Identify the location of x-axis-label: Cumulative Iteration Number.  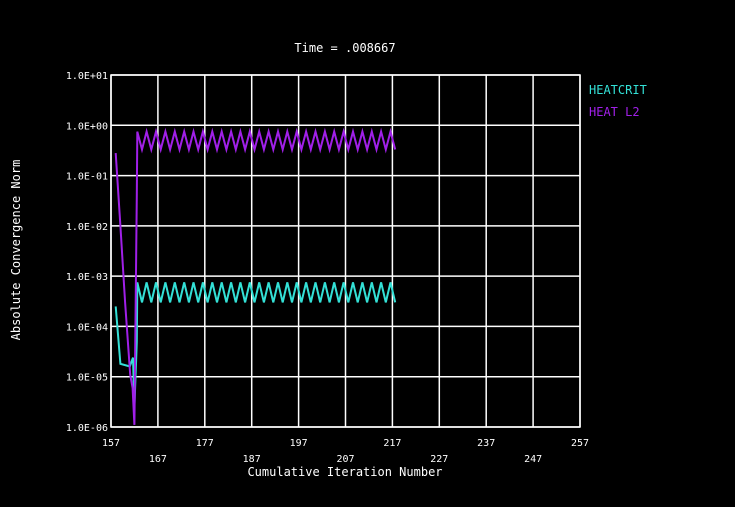
(344, 472).